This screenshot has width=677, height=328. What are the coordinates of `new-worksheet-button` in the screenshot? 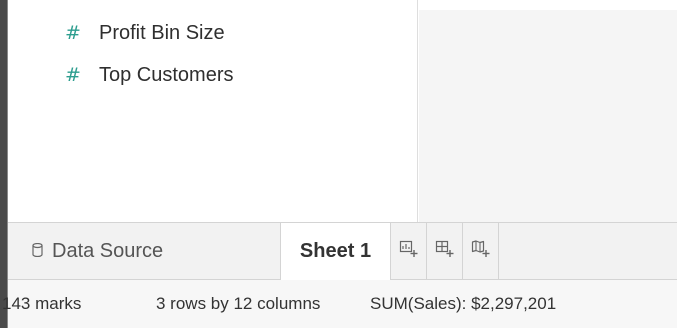 It's located at (409, 251).